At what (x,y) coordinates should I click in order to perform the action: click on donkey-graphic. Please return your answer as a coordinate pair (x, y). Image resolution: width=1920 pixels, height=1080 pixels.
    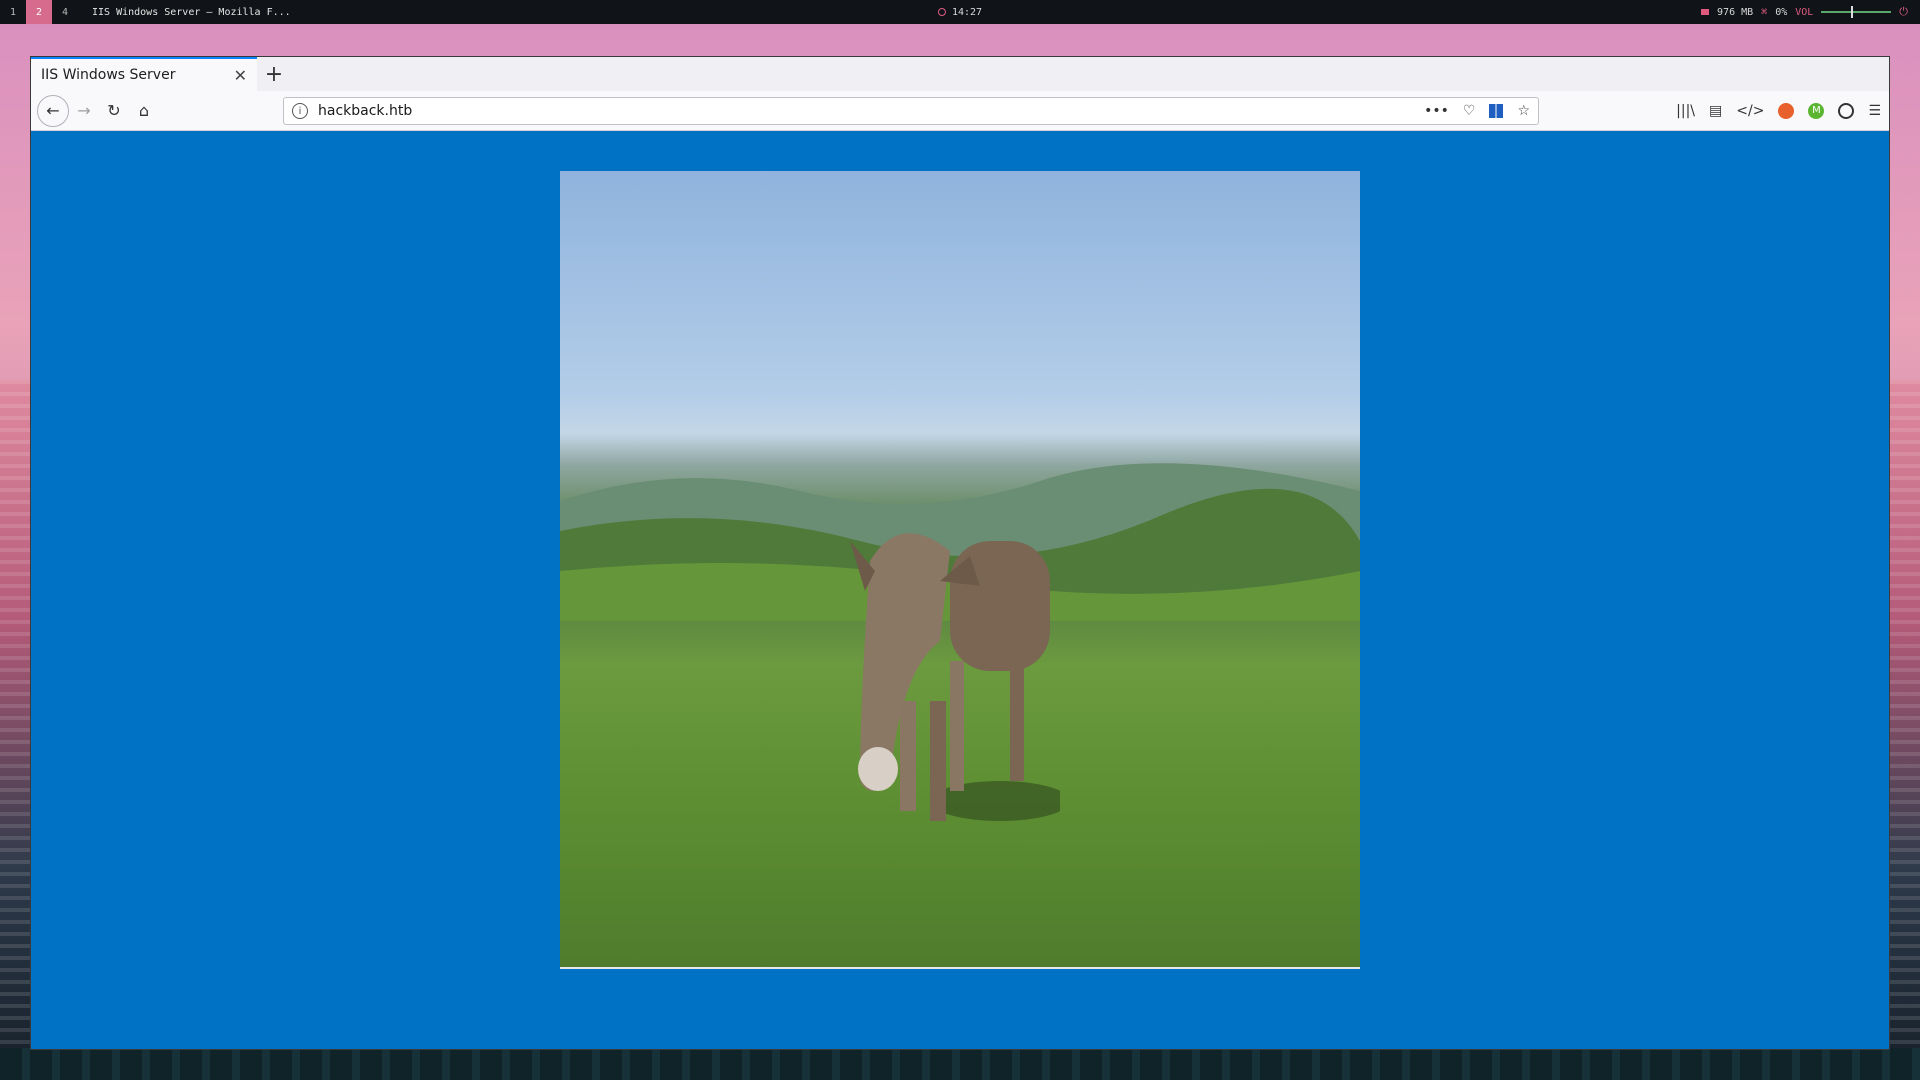
    Looking at the image, I should click on (955, 677).